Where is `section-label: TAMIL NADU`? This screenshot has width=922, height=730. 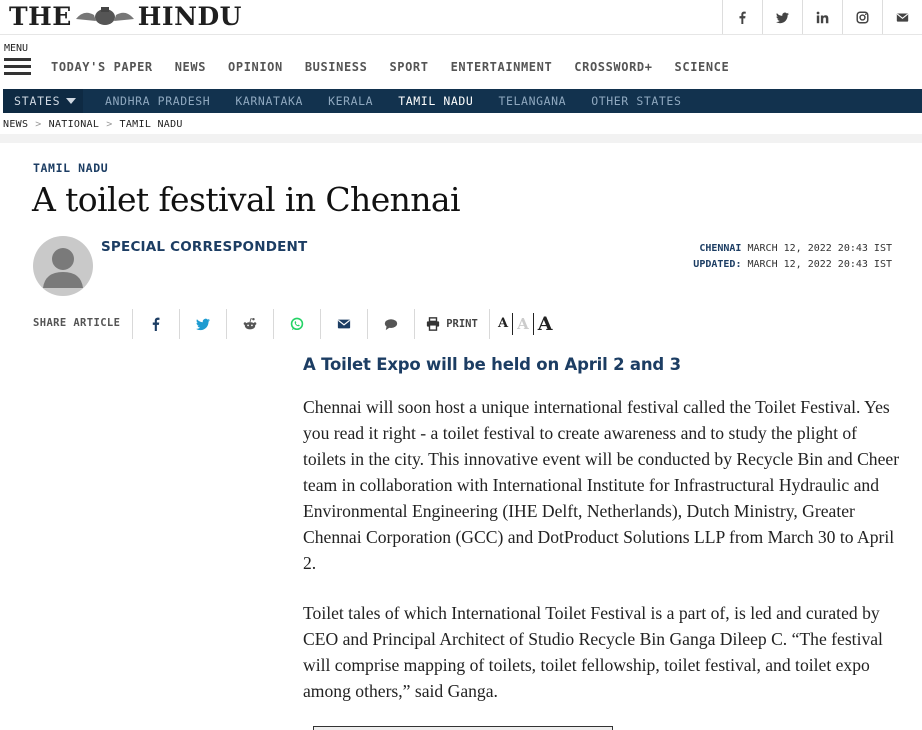 section-label: TAMIL NADU is located at coordinates (70, 168).